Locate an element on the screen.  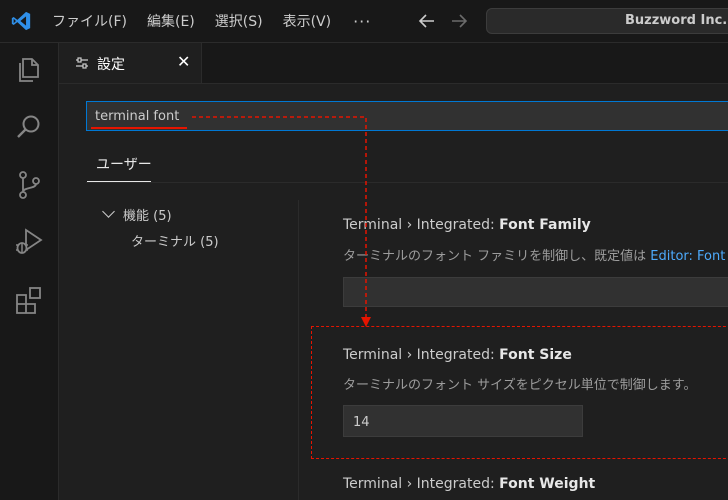
annotation-arrow is located at coordinates (281, 221).